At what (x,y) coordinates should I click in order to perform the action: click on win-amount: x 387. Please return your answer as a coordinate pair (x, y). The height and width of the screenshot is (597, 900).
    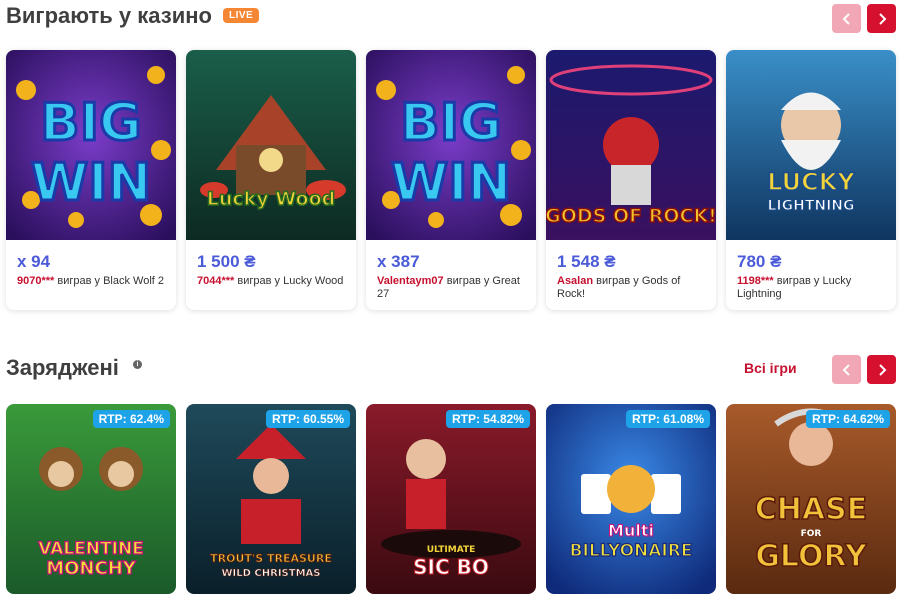
    Looking at the image, I should click on (398, 261).